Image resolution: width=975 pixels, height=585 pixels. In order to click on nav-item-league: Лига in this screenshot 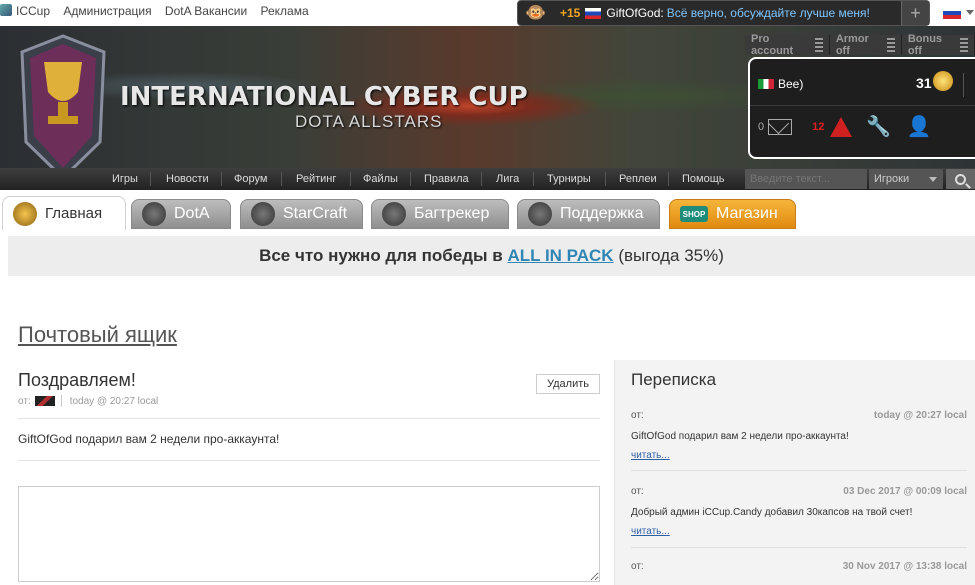, I will do `click(507, 179)`.